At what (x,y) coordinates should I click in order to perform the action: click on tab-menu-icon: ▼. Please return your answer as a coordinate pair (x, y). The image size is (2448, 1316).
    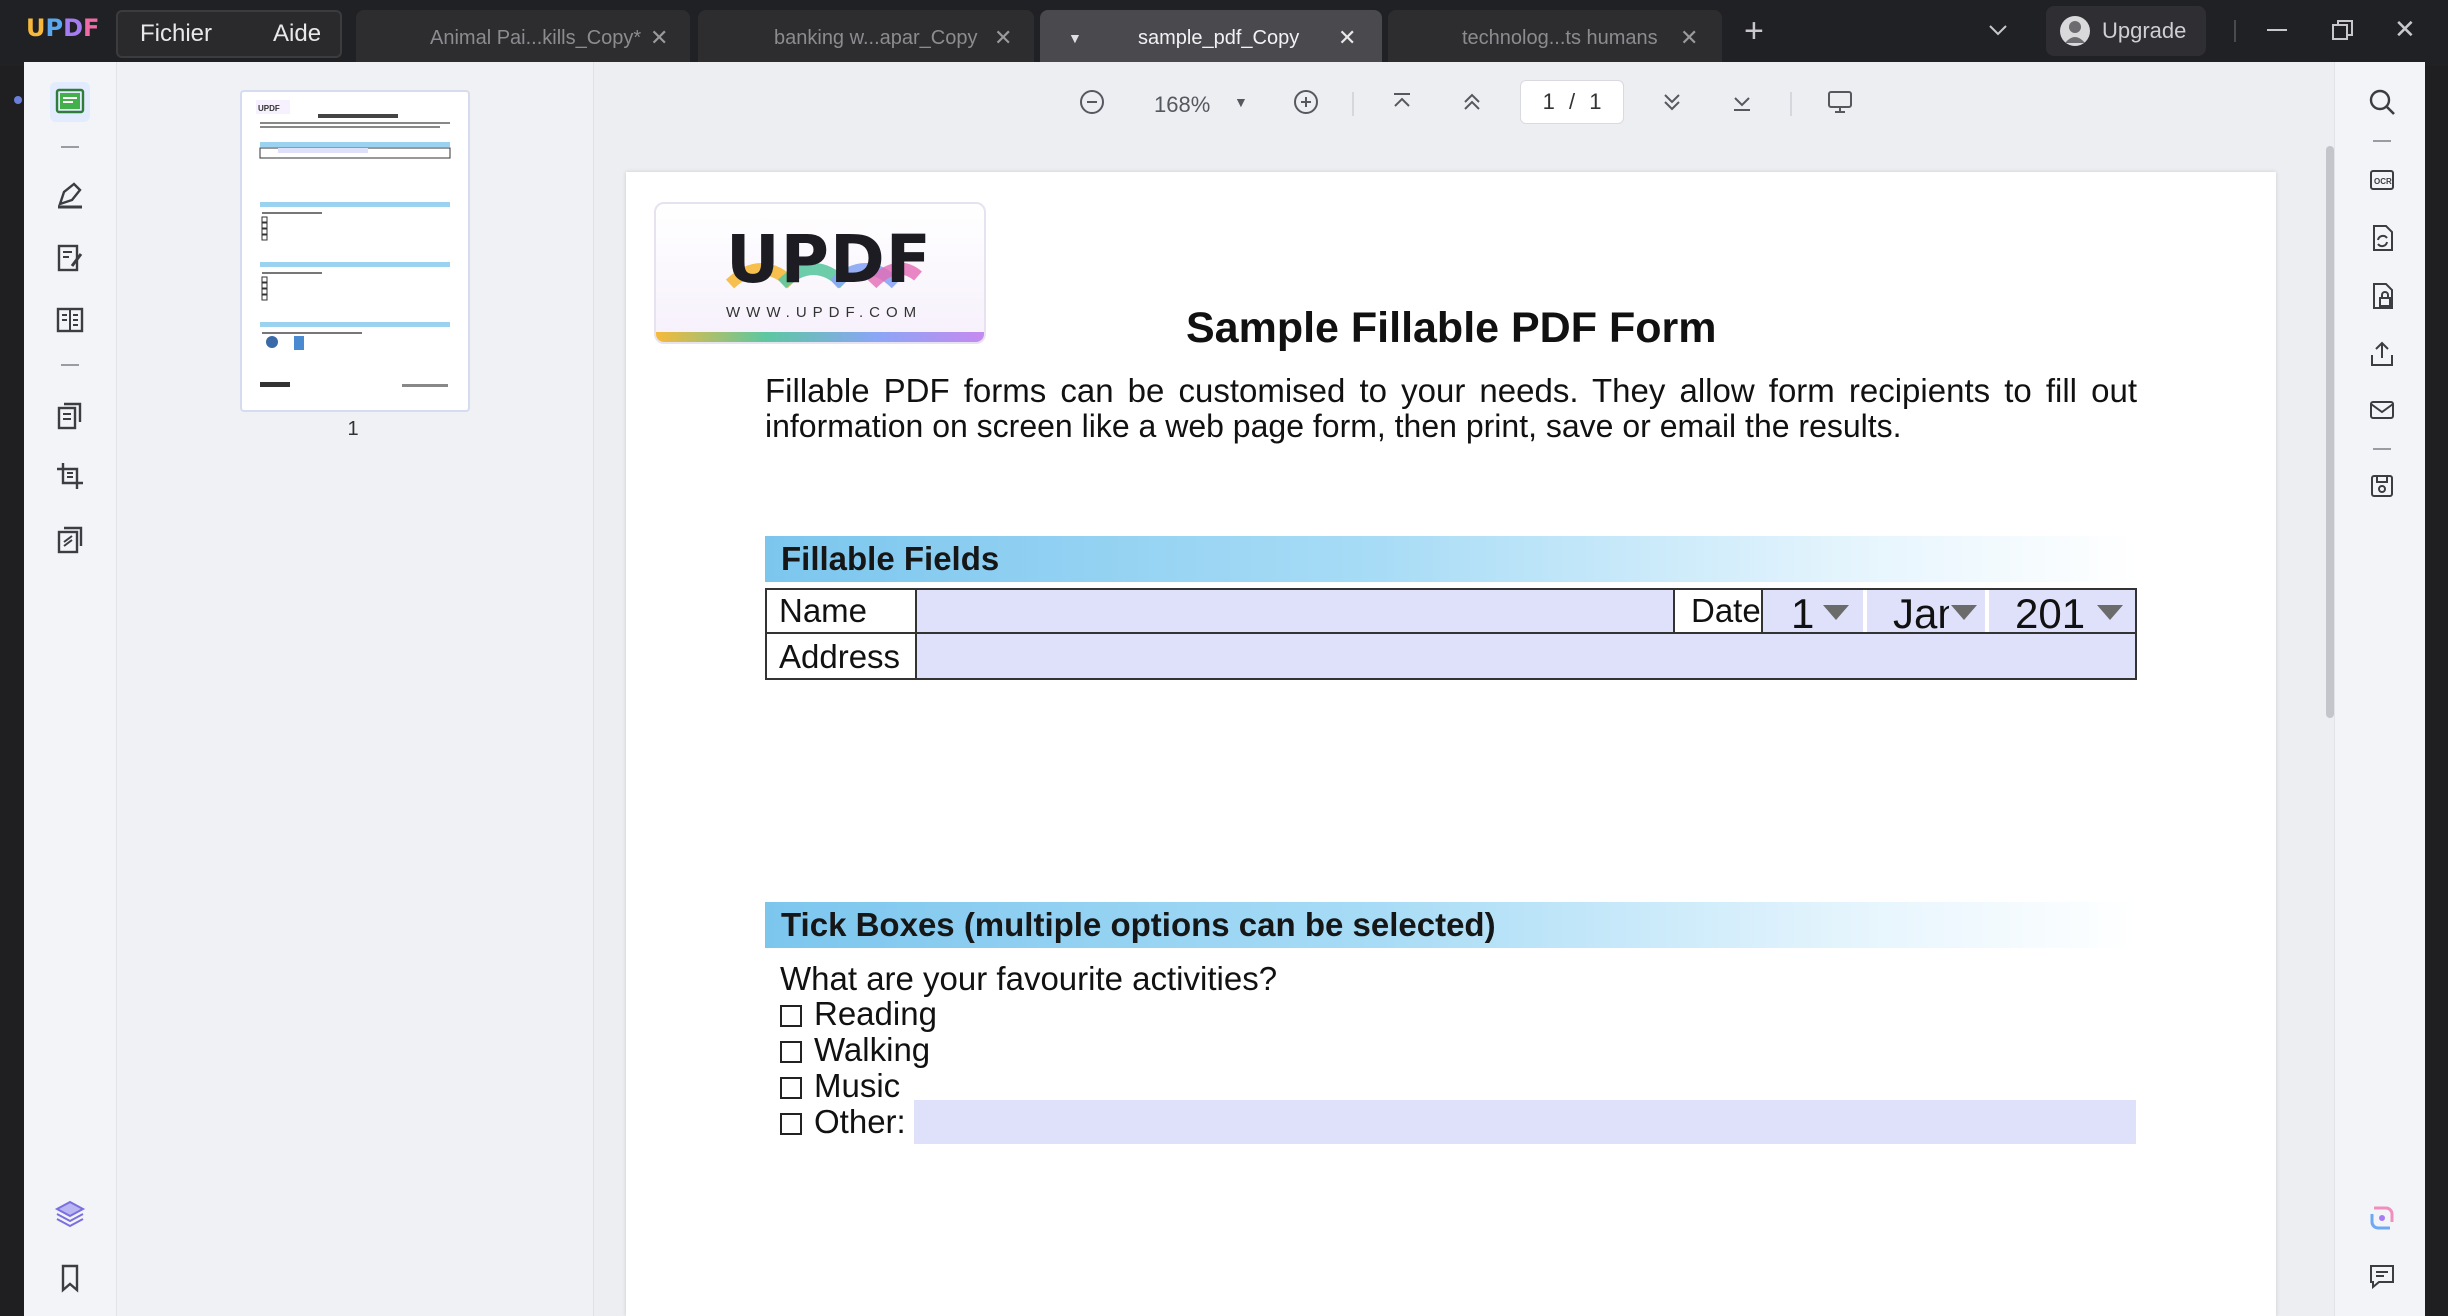
    Looking at the image, I should click on (1075, 38).